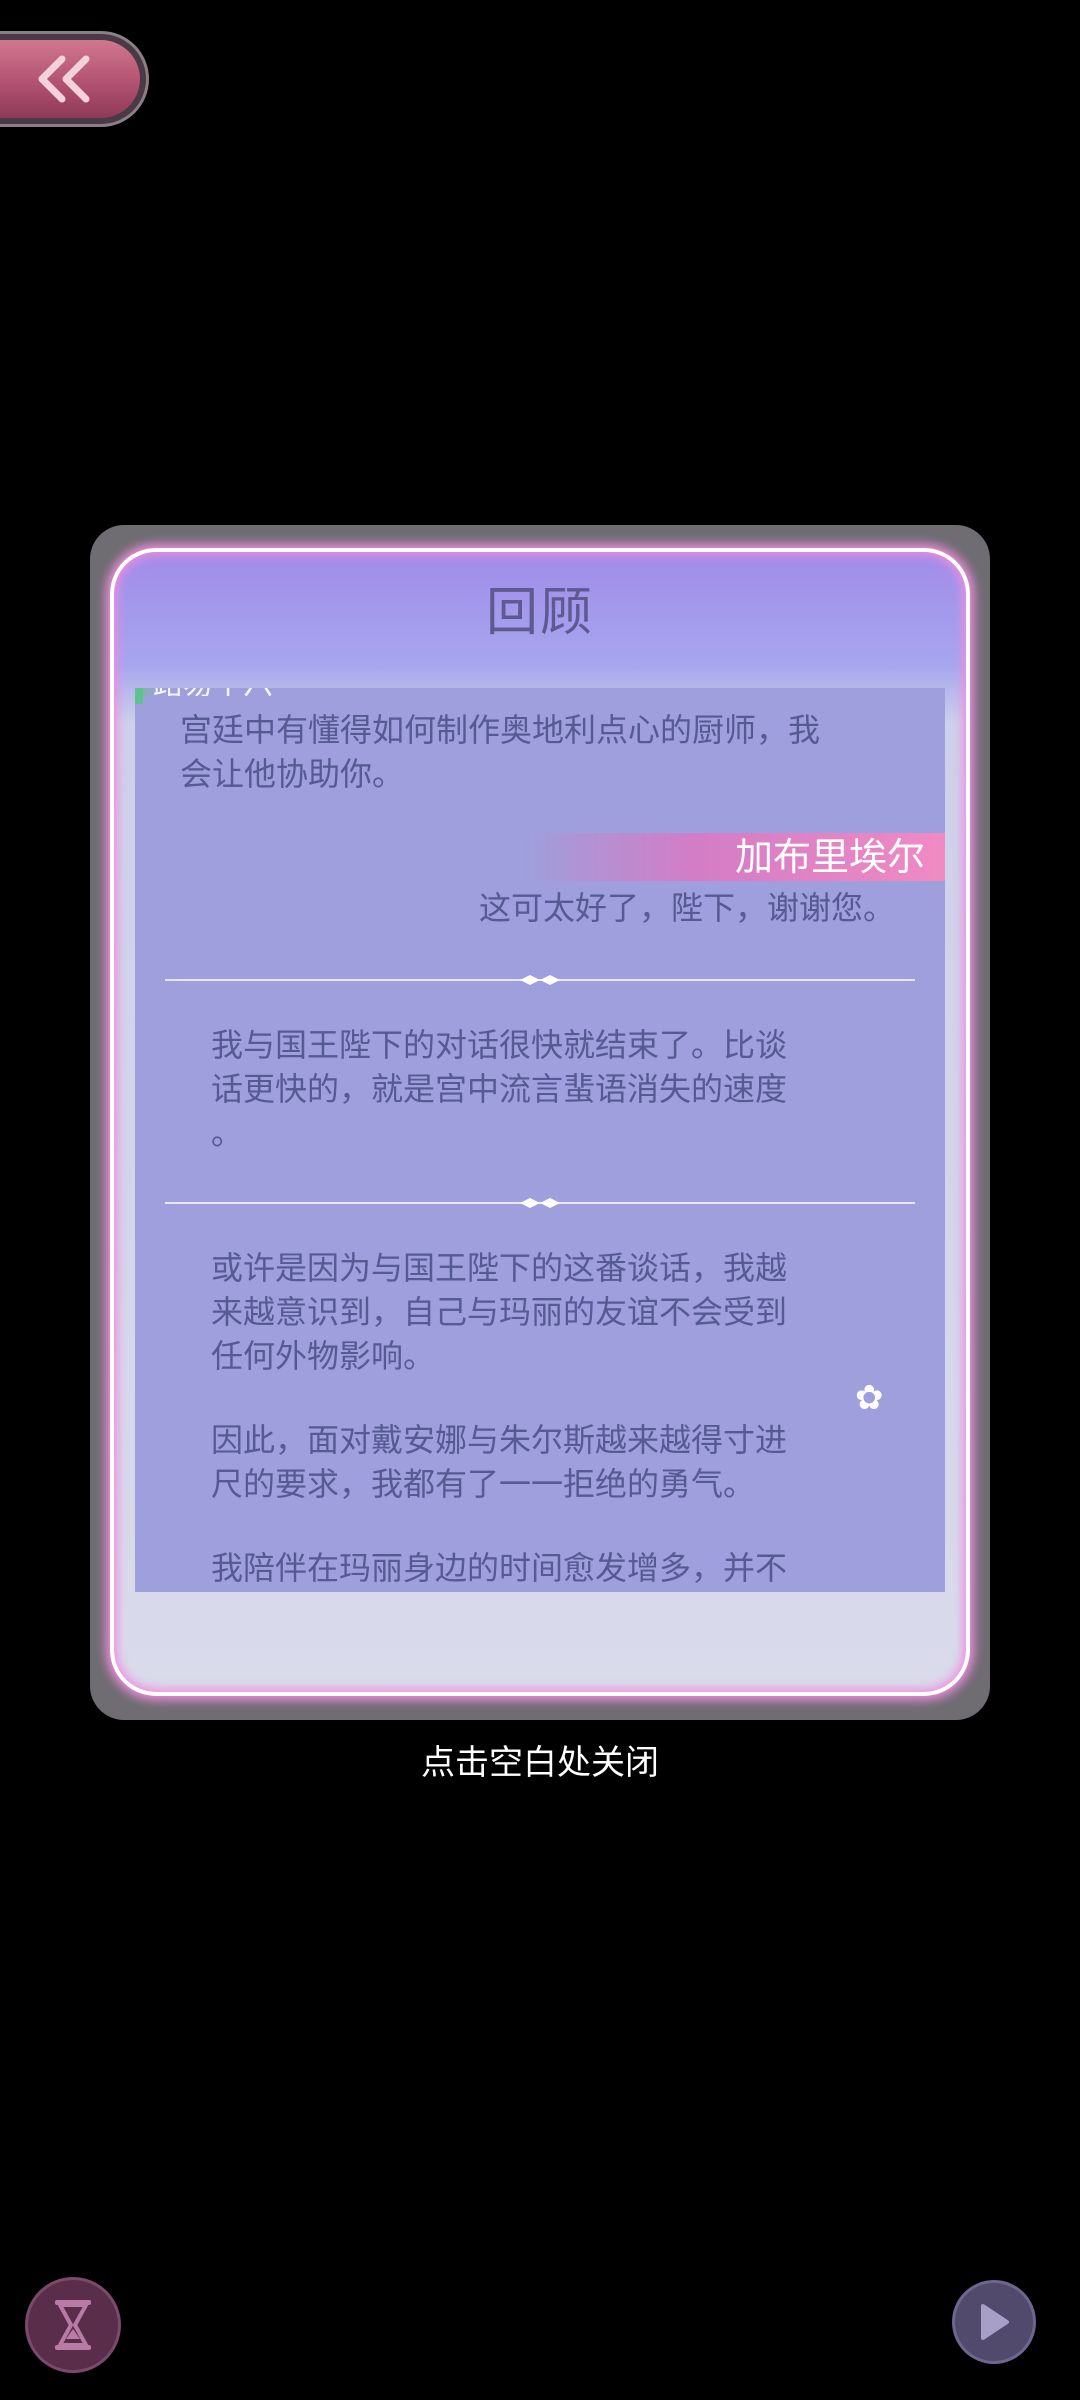 The width and height of the screenshot is (1080, 2400). Describe the element at coordinates (139, 696) in the screenshot. I see `speaker-tag-bar` at that location.